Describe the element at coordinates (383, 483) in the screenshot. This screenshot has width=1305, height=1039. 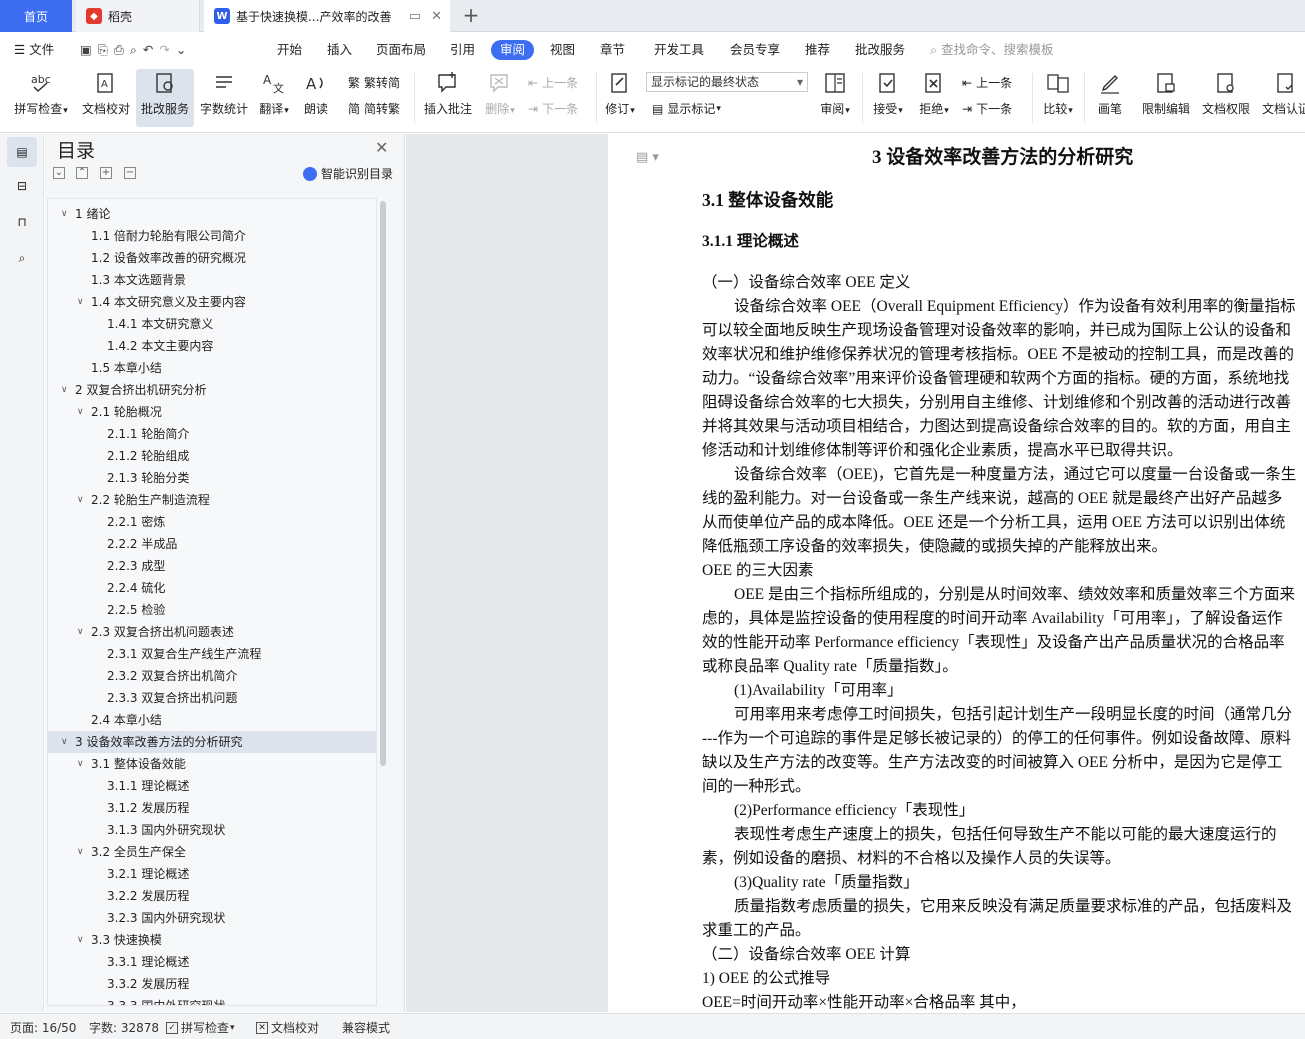
I see `toc-scrollbar` at that location.